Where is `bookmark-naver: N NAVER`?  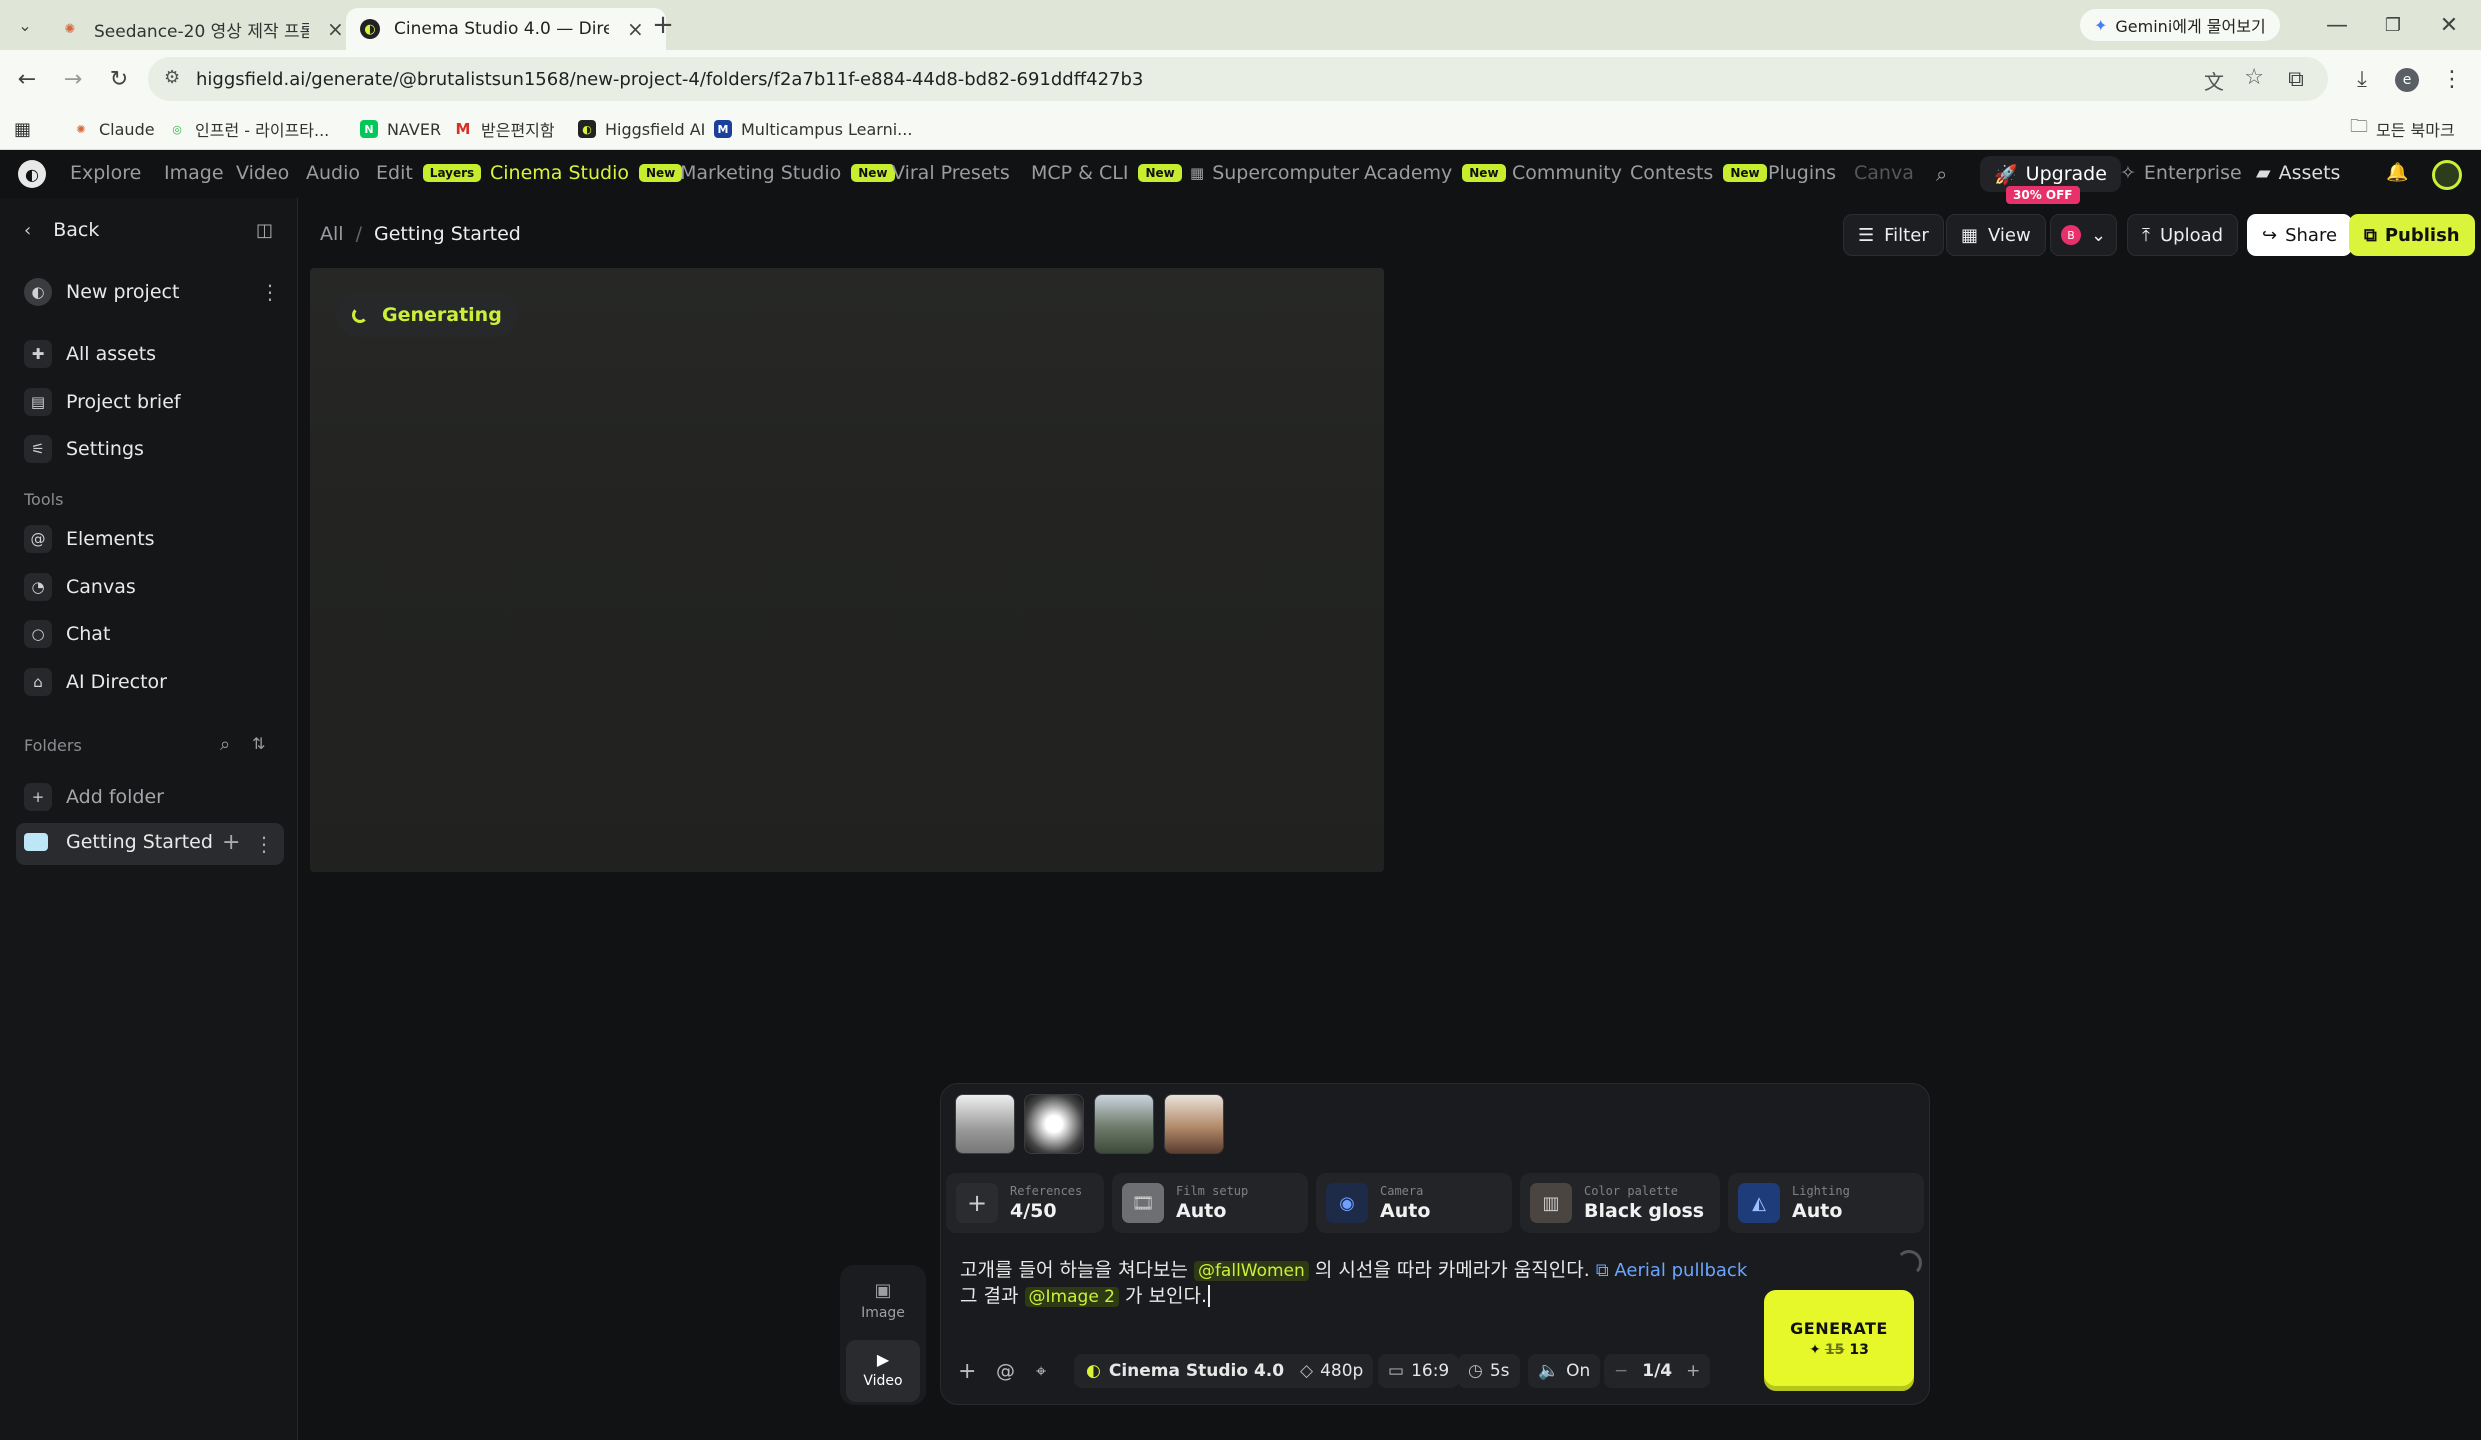 bookmark-naver: N NAVER is located at coordinates (400, 129).